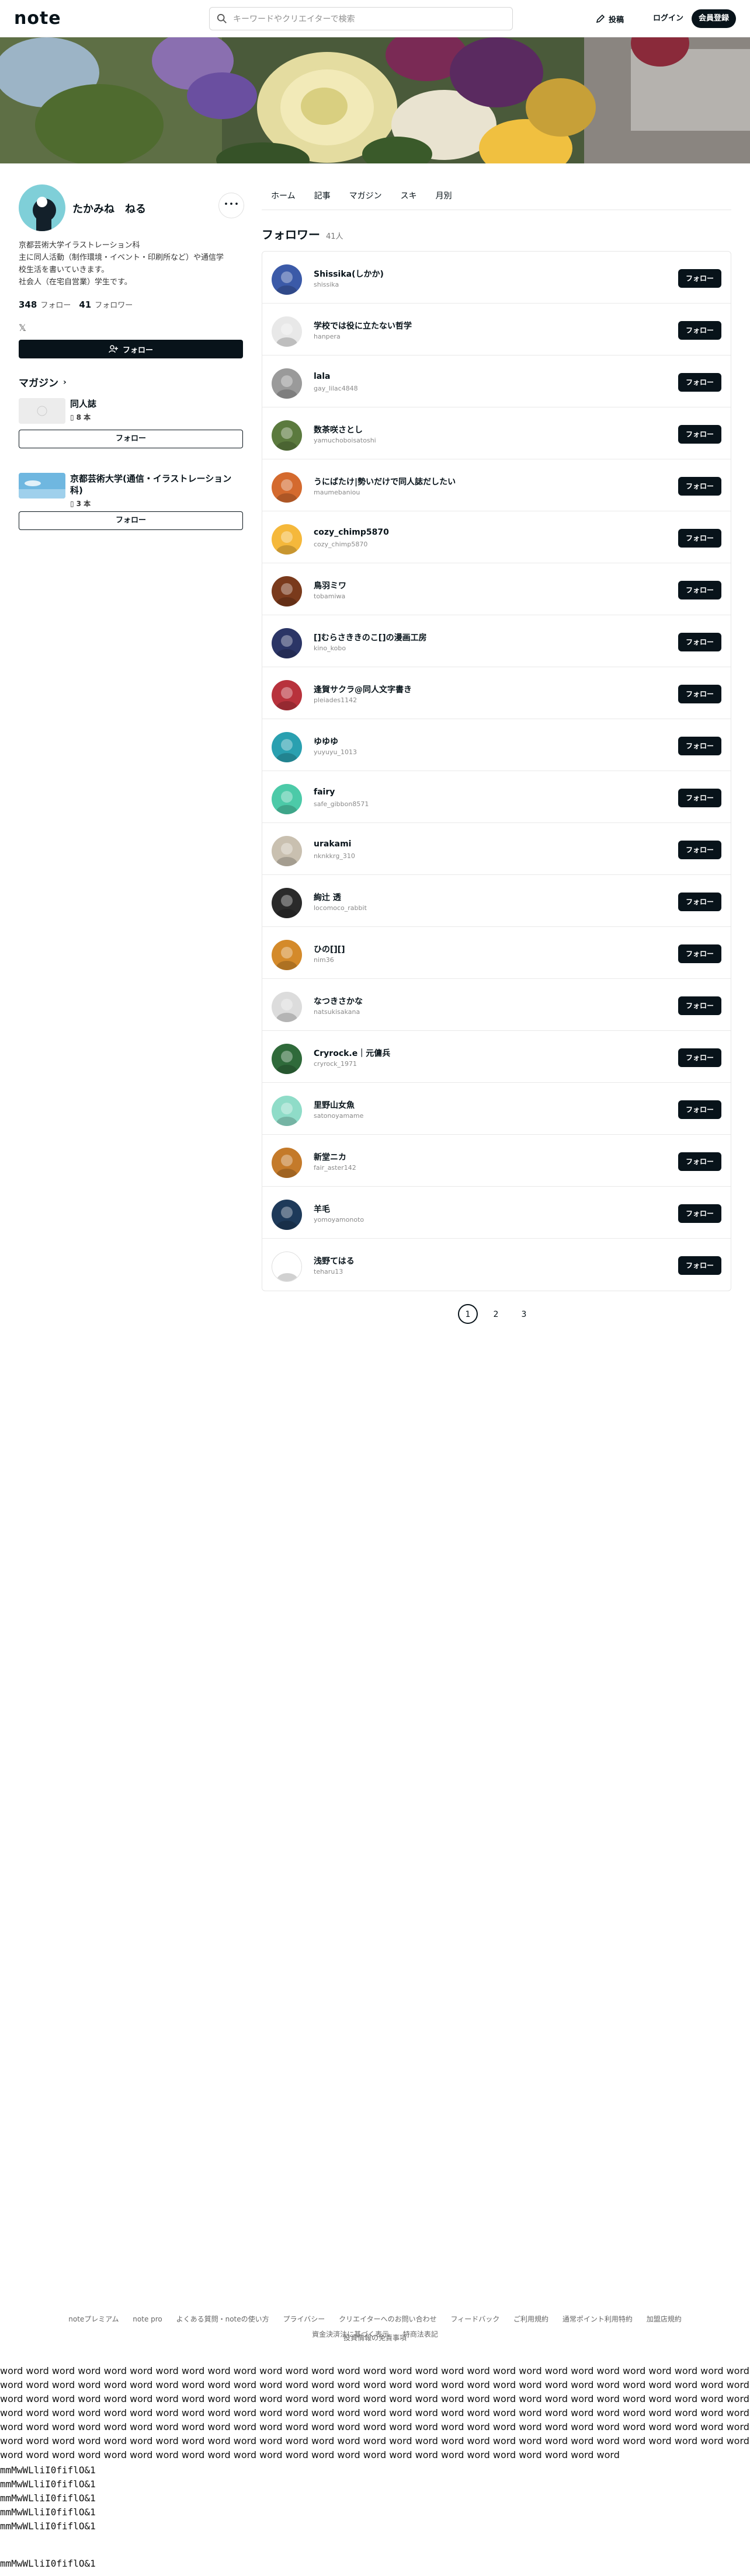 The image size is (750, 2576). I want to click on follower-name: Shissika(しかか), so click(349, 274).